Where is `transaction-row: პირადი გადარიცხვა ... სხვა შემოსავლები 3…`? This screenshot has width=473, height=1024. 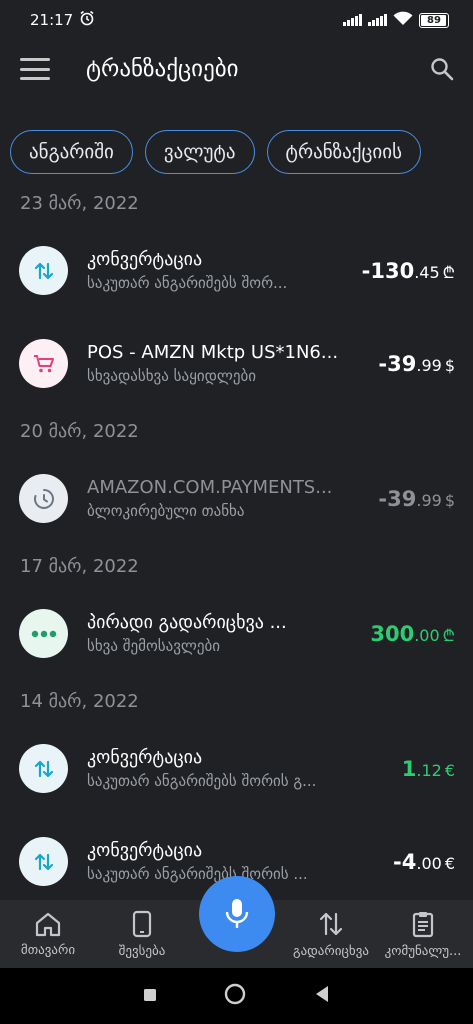 transaction-row: პირადი გადარიცხვა ... სხვა შემოსავლები 3… is located at coordinates (236, 633).